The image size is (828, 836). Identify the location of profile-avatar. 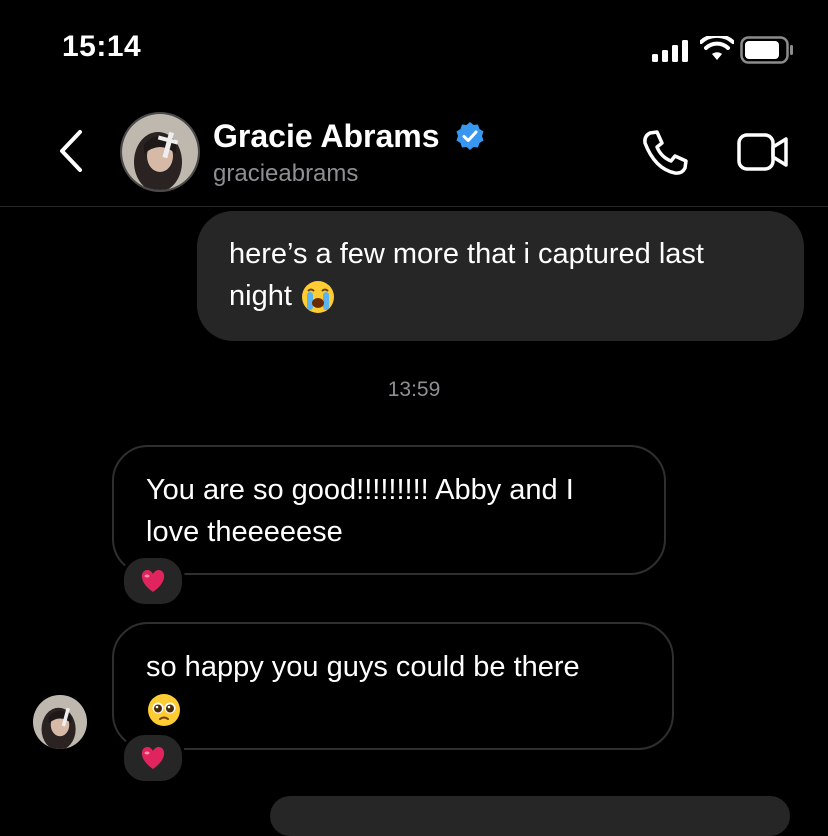
(160, 152).